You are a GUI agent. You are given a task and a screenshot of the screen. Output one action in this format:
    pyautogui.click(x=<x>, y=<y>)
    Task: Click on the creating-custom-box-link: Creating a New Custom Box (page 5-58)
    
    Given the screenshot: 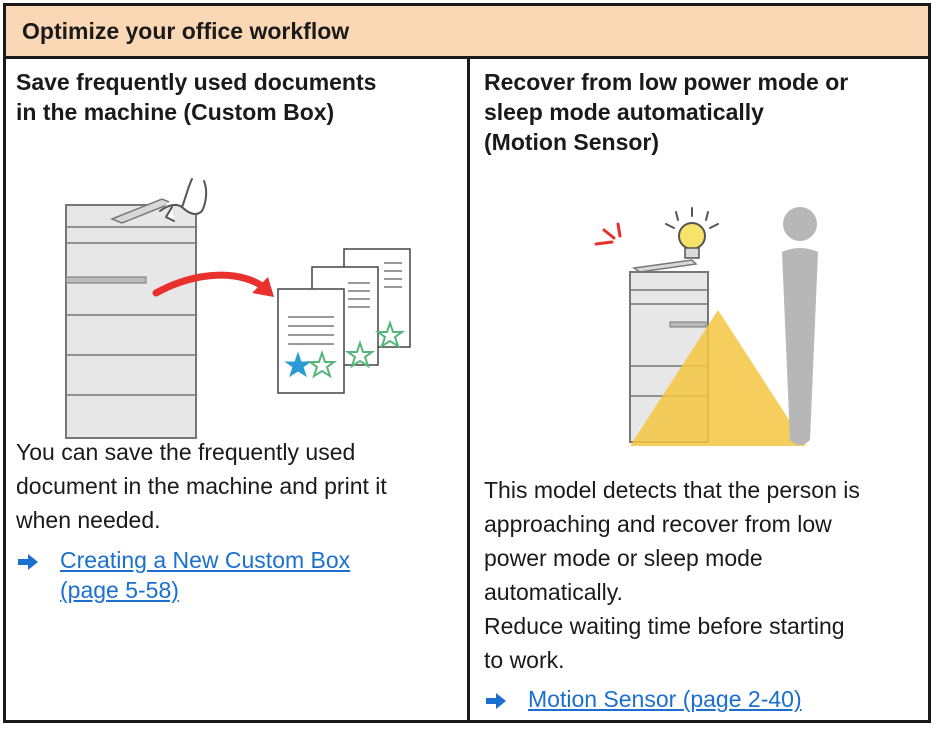 What is the action you would take?
    pyautogui.click(x=248, y=575)
    